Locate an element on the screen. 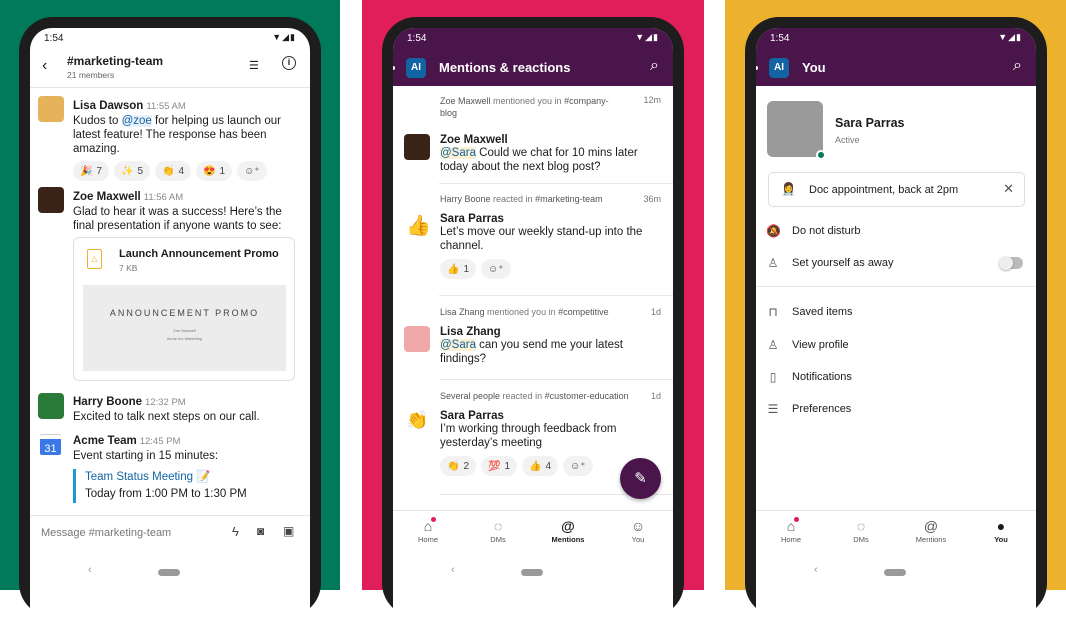 The image size is (1066, 628). menu-preferences: ☰ Preferences is located at coordinates (809, 409).